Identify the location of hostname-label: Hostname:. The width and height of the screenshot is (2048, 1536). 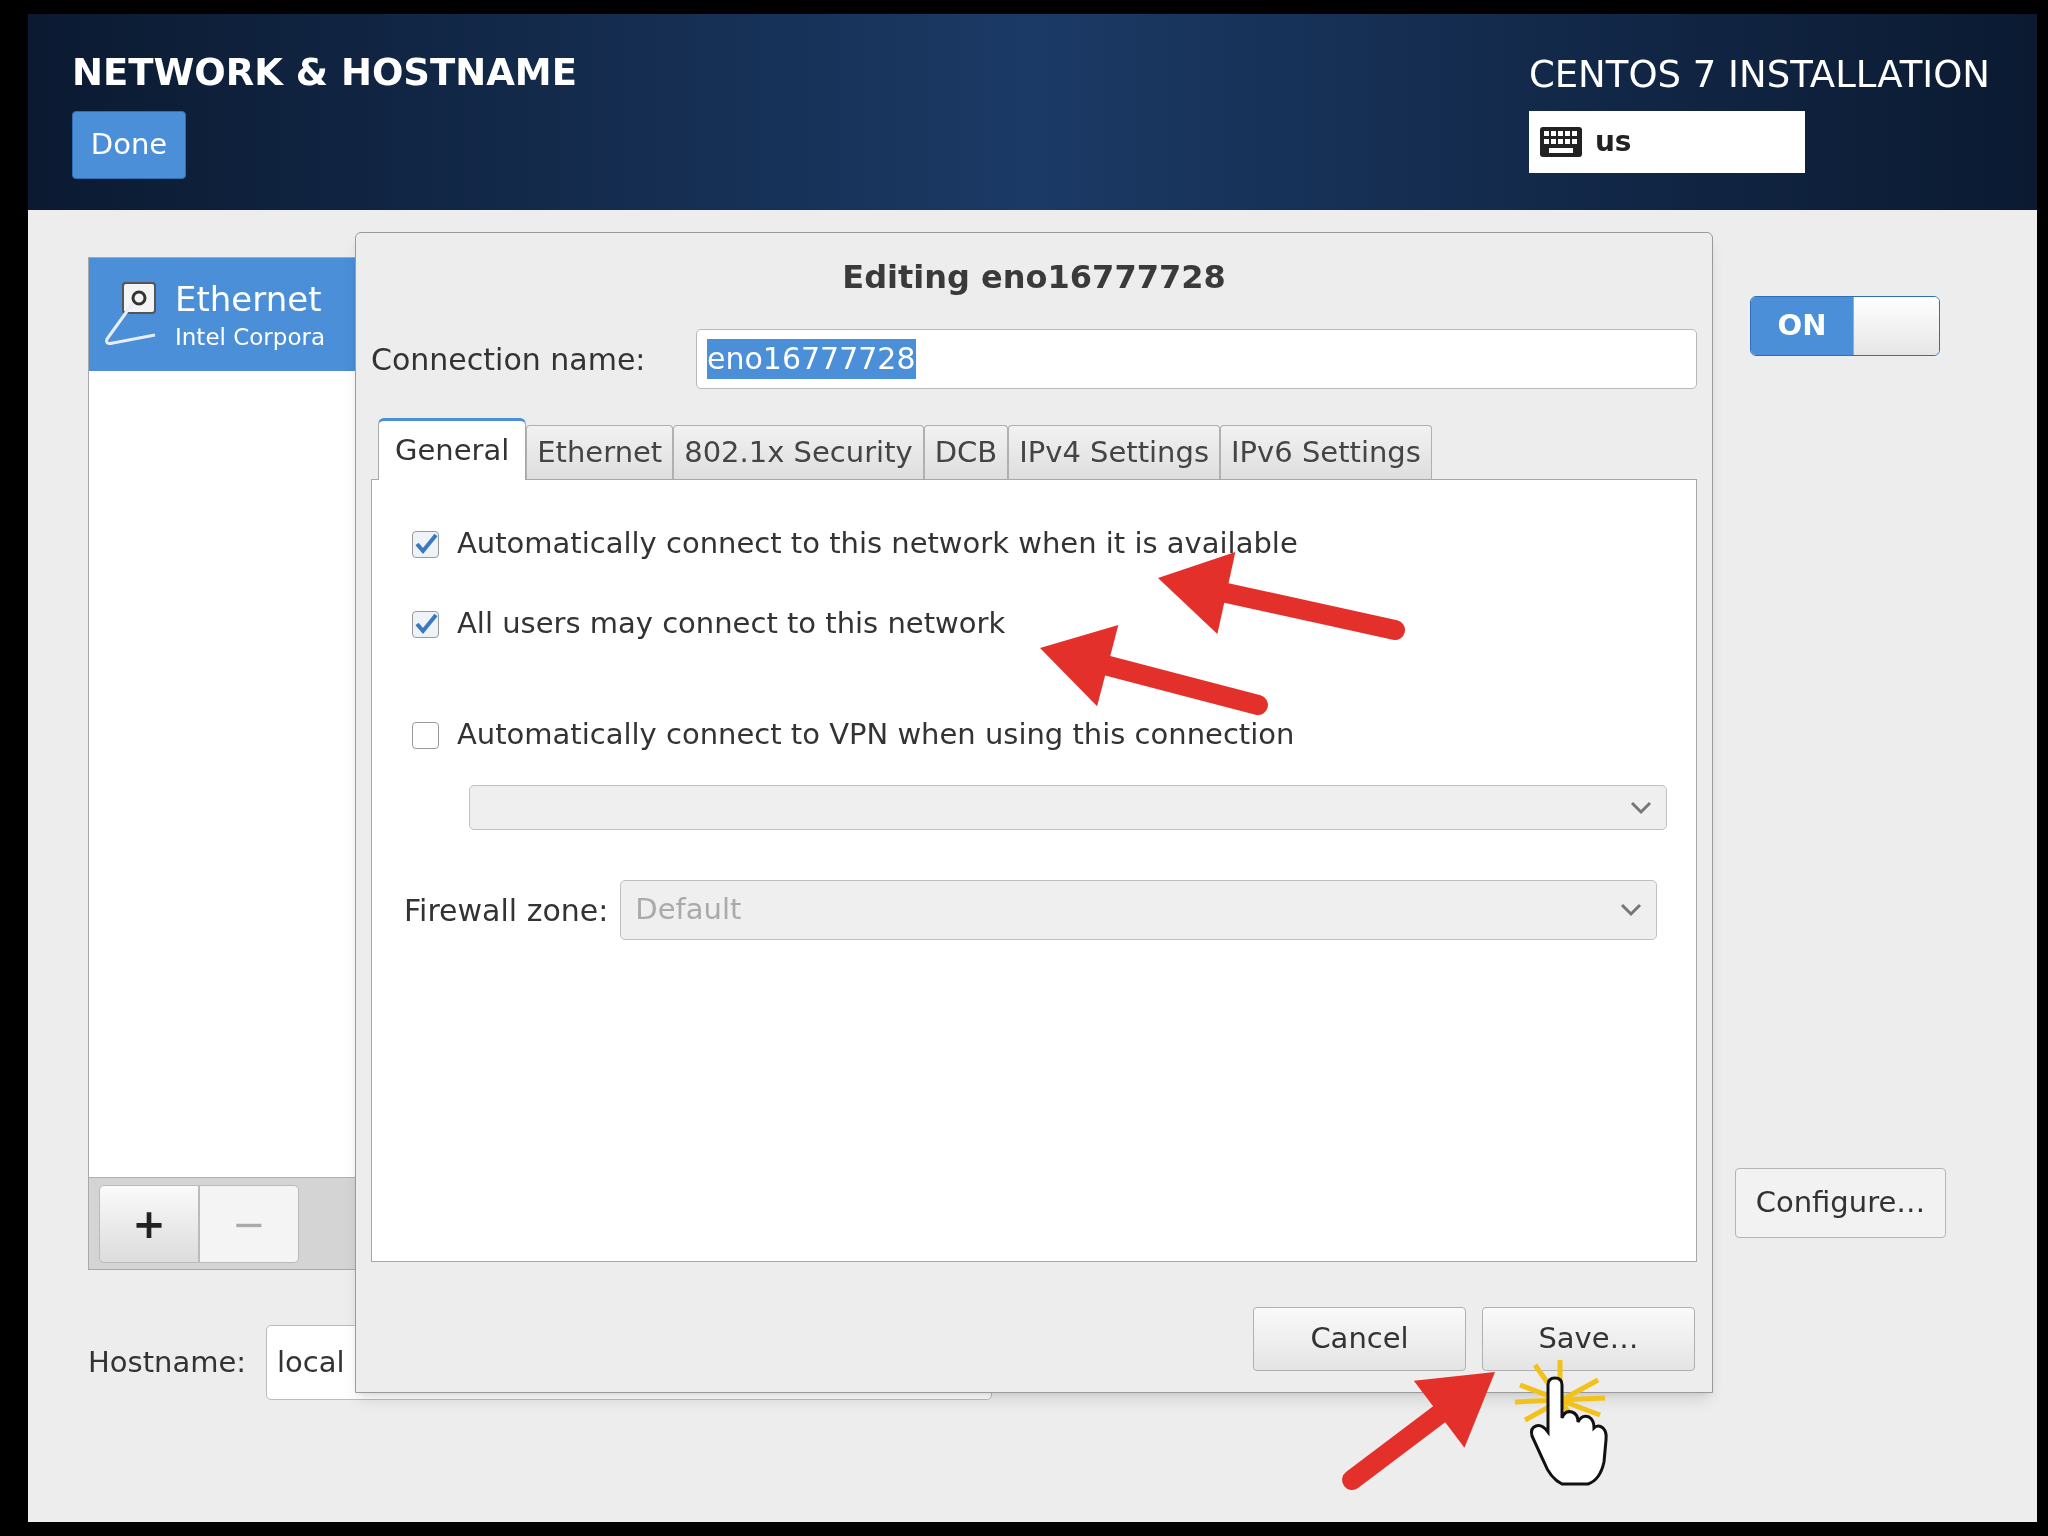
(167, 1362).